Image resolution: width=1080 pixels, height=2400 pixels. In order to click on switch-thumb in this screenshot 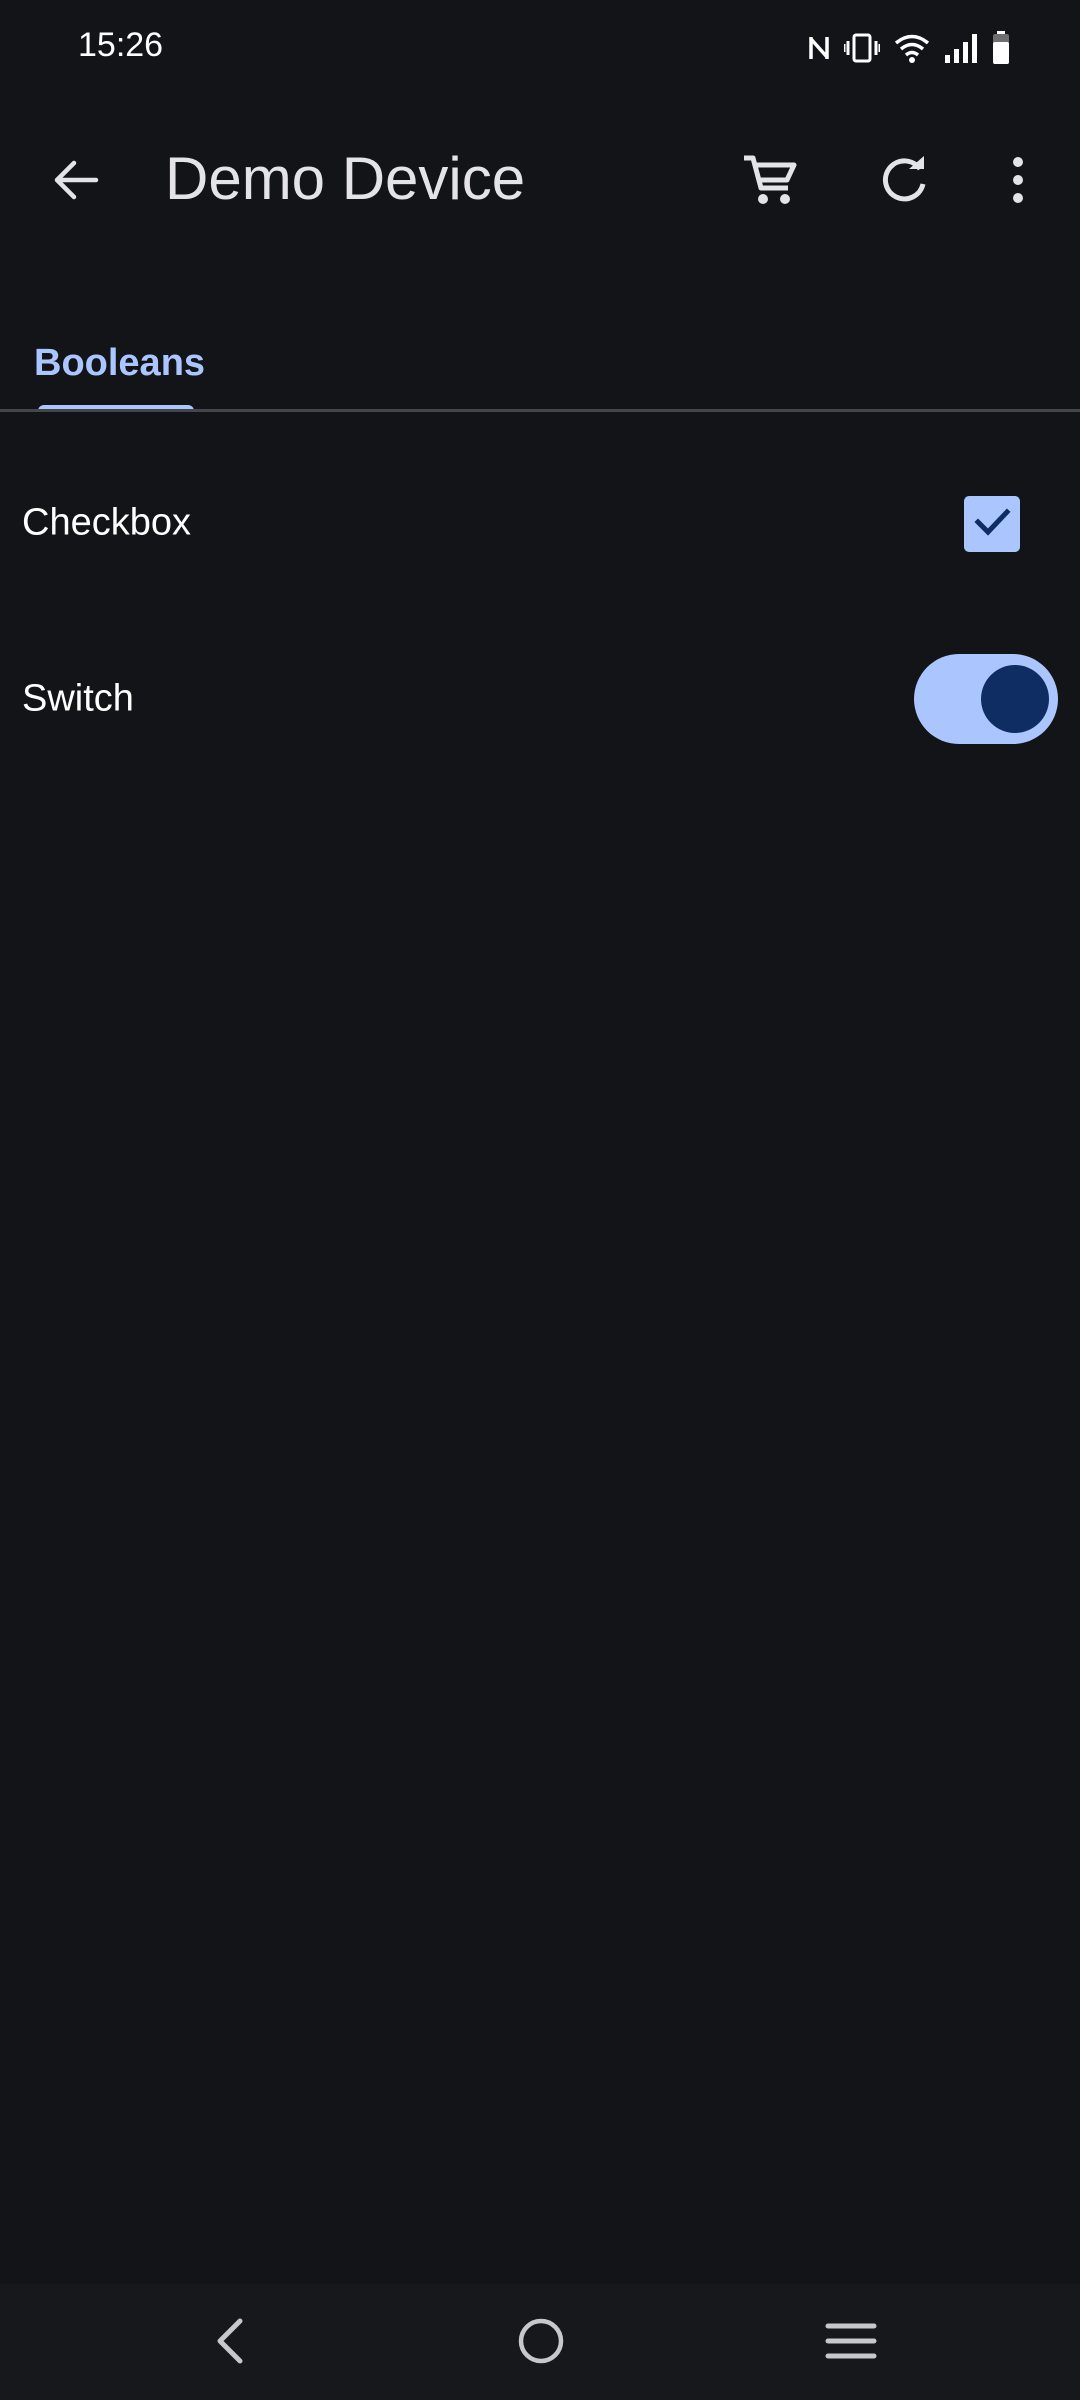, I will do `click(1015, 699)`.